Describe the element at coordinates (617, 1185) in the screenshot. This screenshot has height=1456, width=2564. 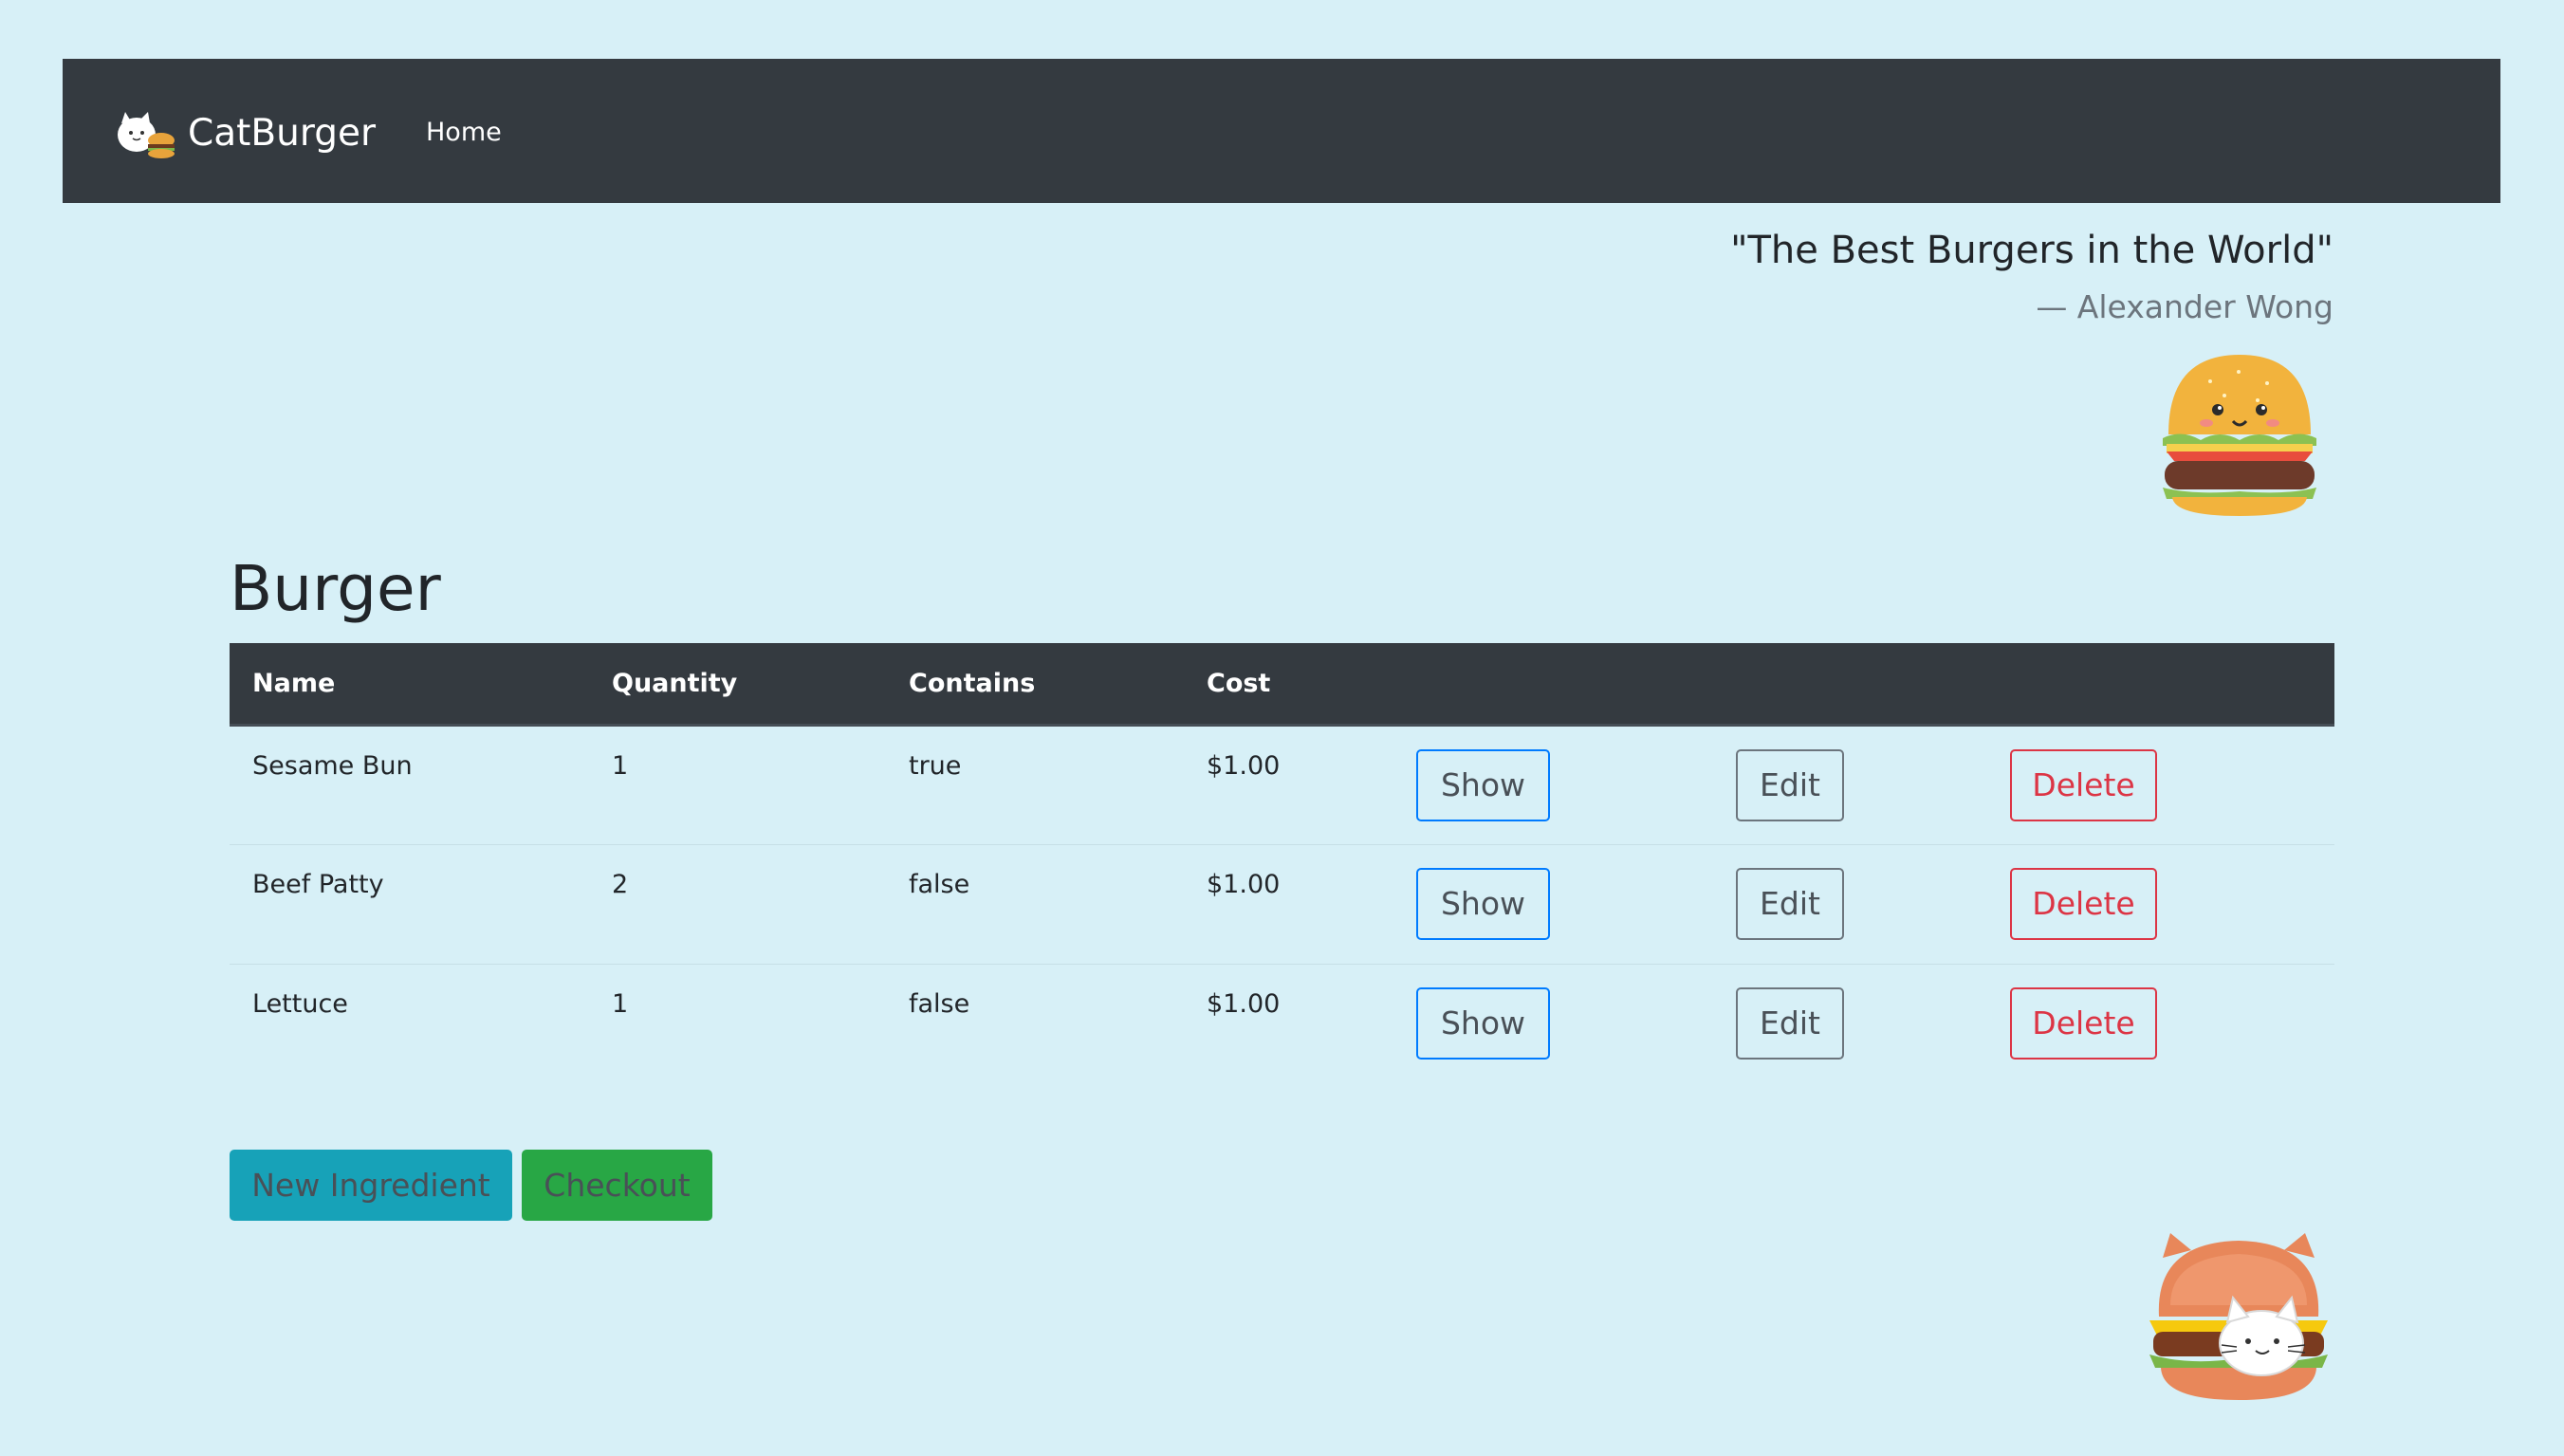
I see `checkout-button: Checkout` at that location.